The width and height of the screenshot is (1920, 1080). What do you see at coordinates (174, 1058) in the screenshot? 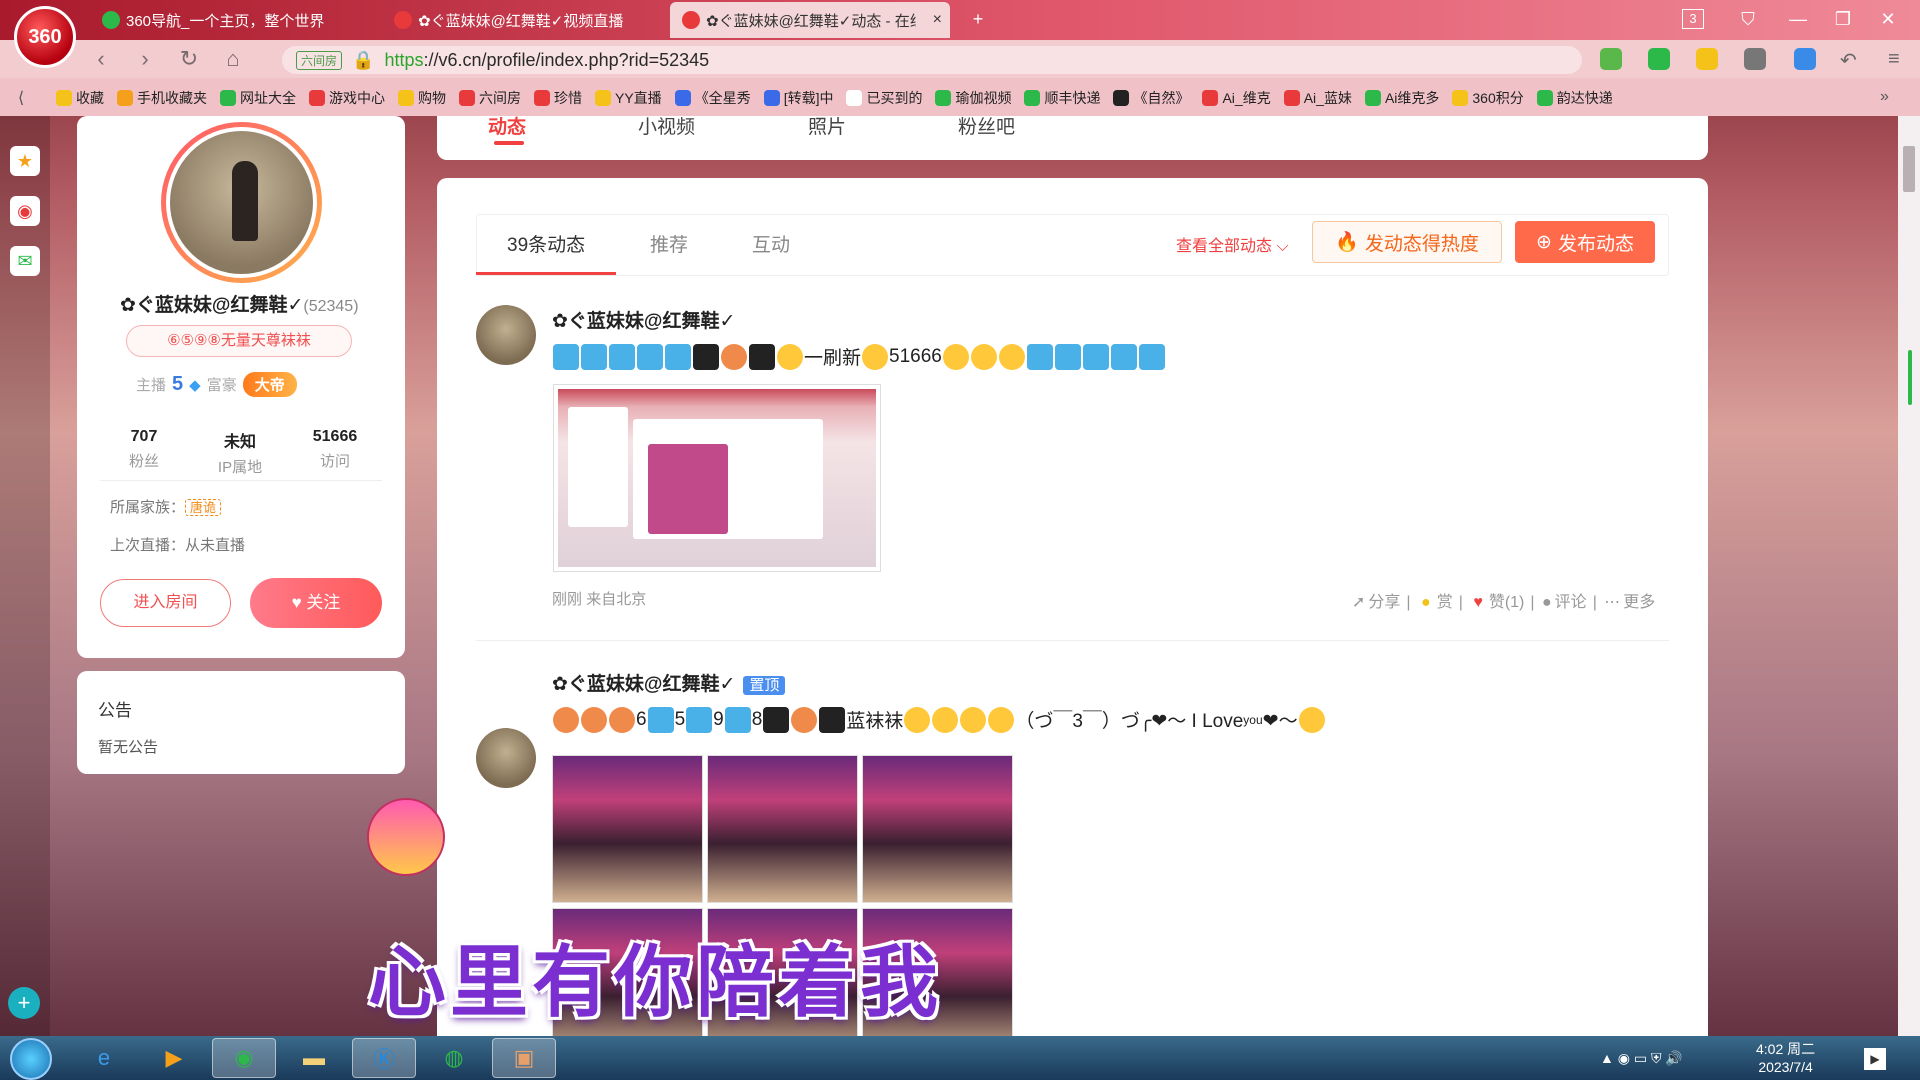
I see `media-player-icon: ▶` at bounding box center [174, 1058].